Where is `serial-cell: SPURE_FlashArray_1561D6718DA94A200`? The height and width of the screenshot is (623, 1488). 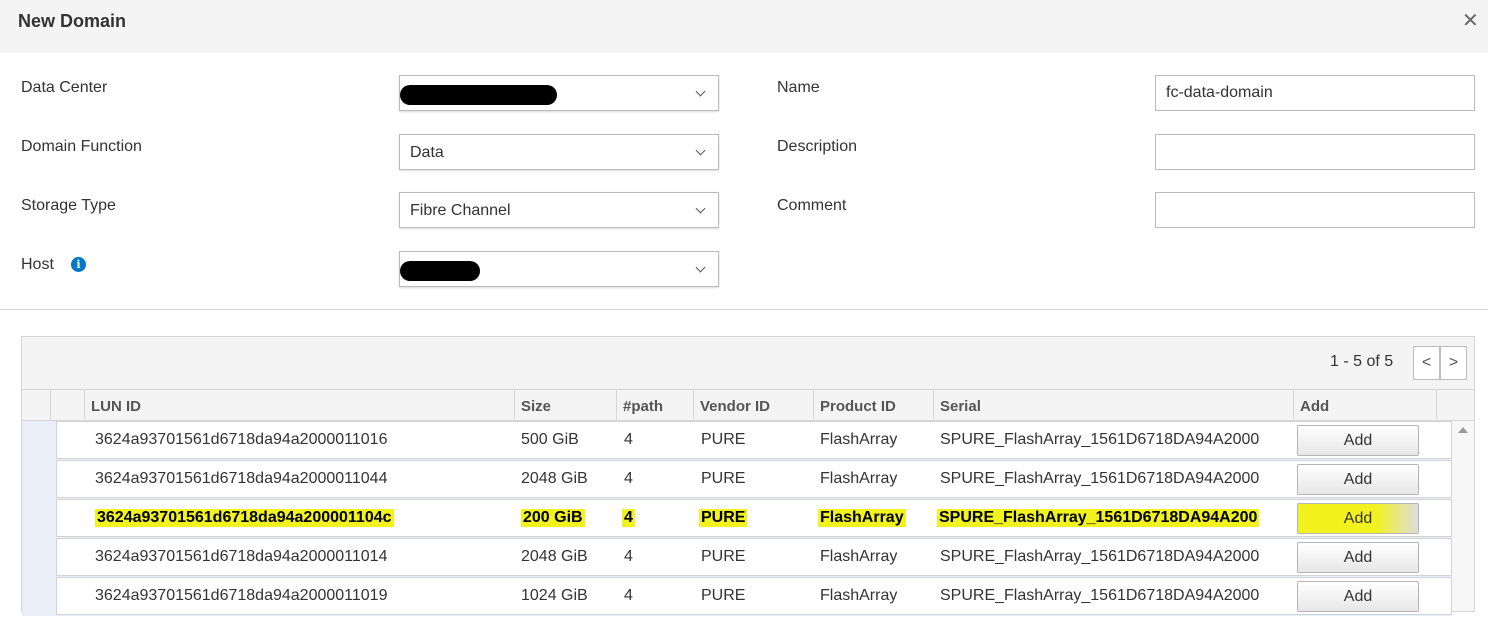
serial-cell: SPURE_FlashArray_1561D6718DA94A200 is located at coordinates (1107, 518).